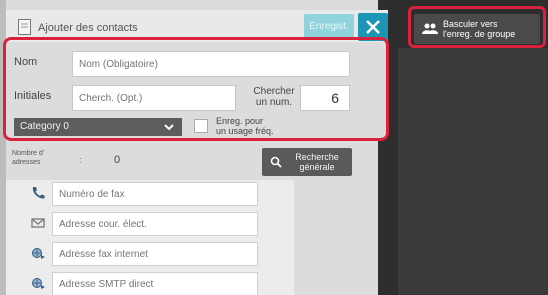 The image size is (548, 295). Describe the element at coordinates (276, 162) in the screenshot. I see `search-icon` at that location.